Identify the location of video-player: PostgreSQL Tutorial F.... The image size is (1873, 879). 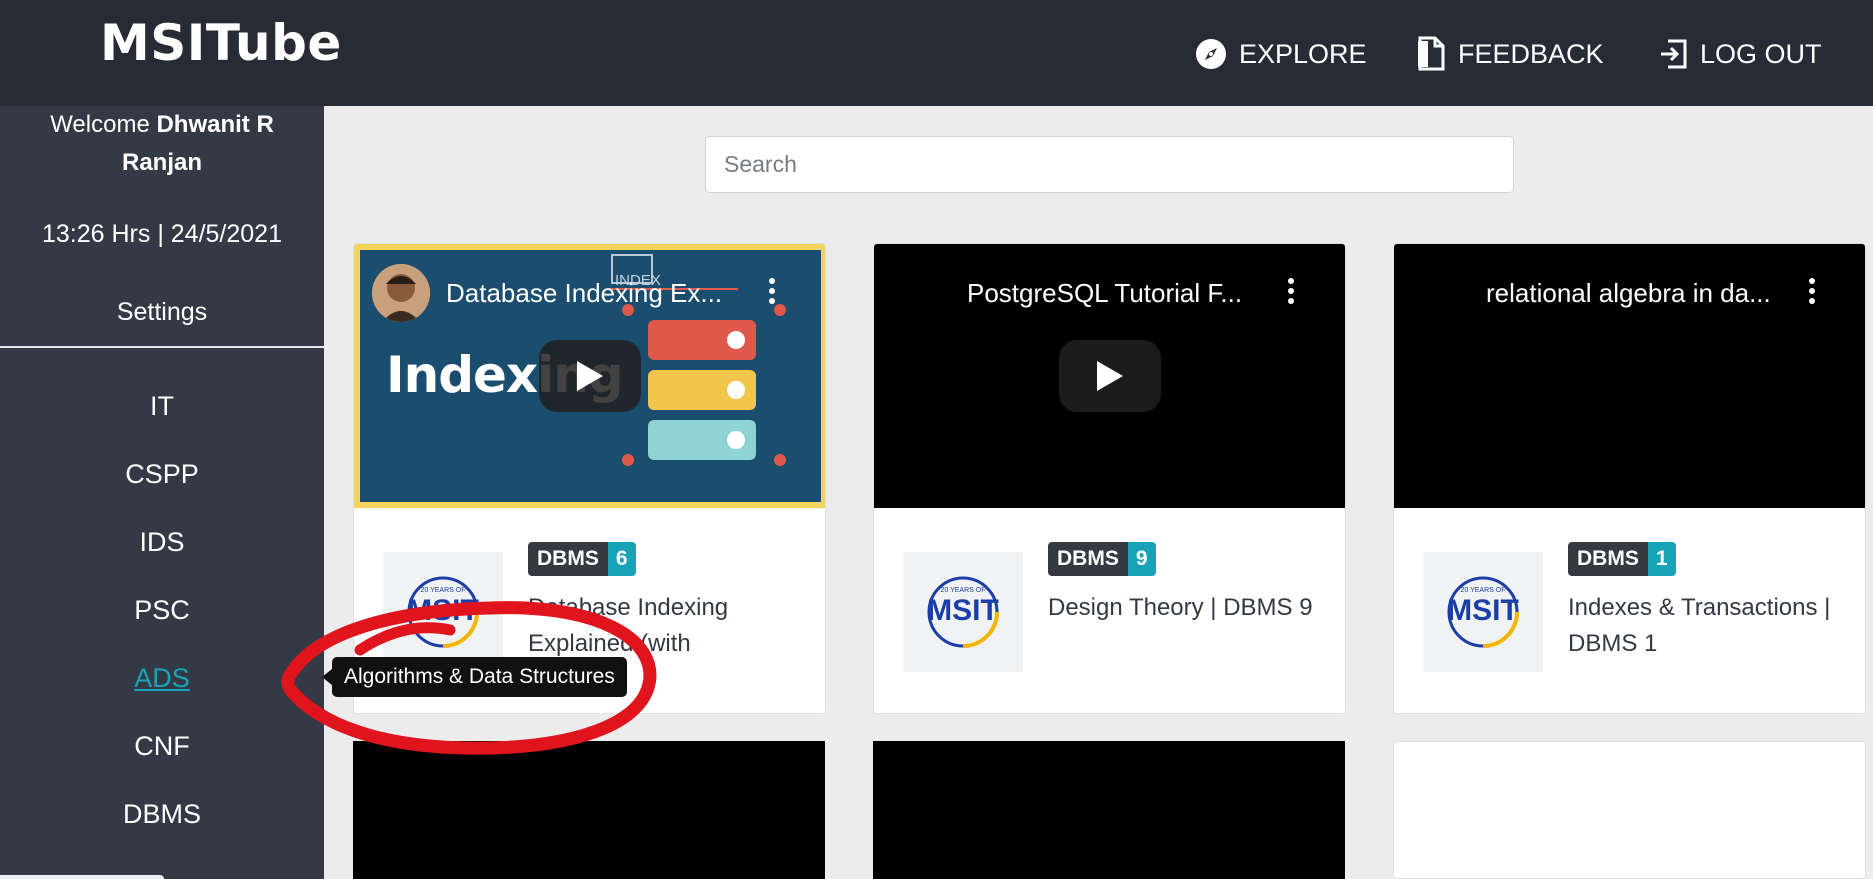
(1109, 376).